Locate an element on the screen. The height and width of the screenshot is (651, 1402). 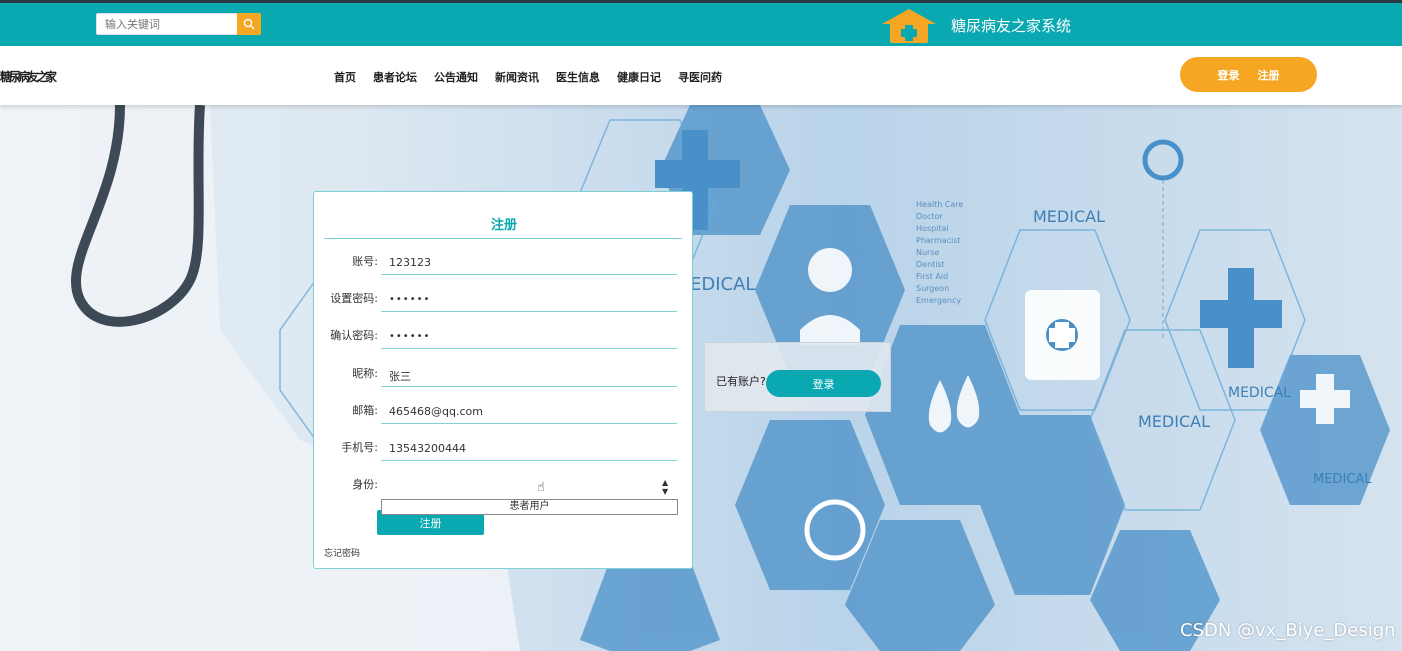
nav-item-doctors: 医生信息 is located at coordinates (578, 77).